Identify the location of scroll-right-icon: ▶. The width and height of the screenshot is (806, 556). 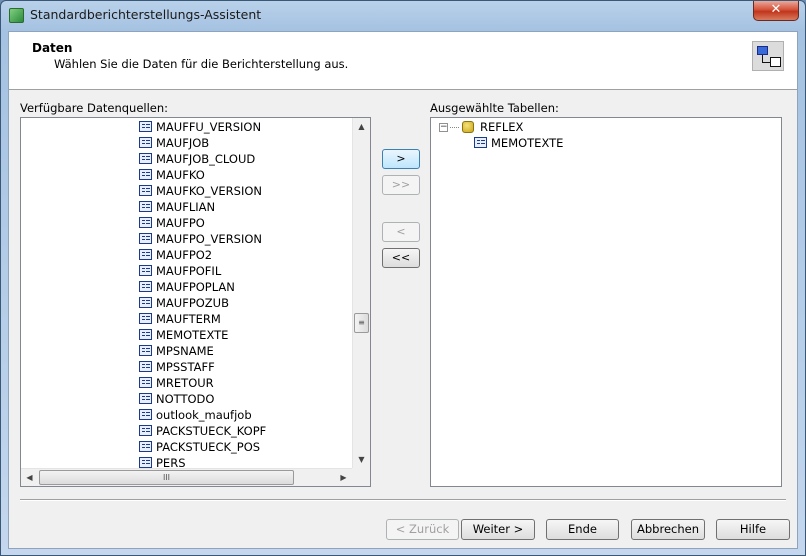
(343, 477).